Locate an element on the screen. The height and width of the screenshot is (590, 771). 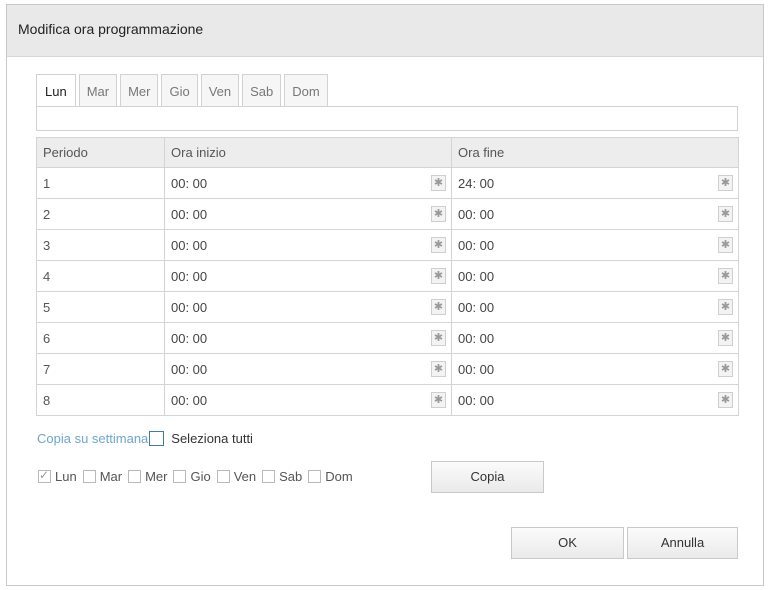
tab-mar: Mar is located at coordinates (98, 90).